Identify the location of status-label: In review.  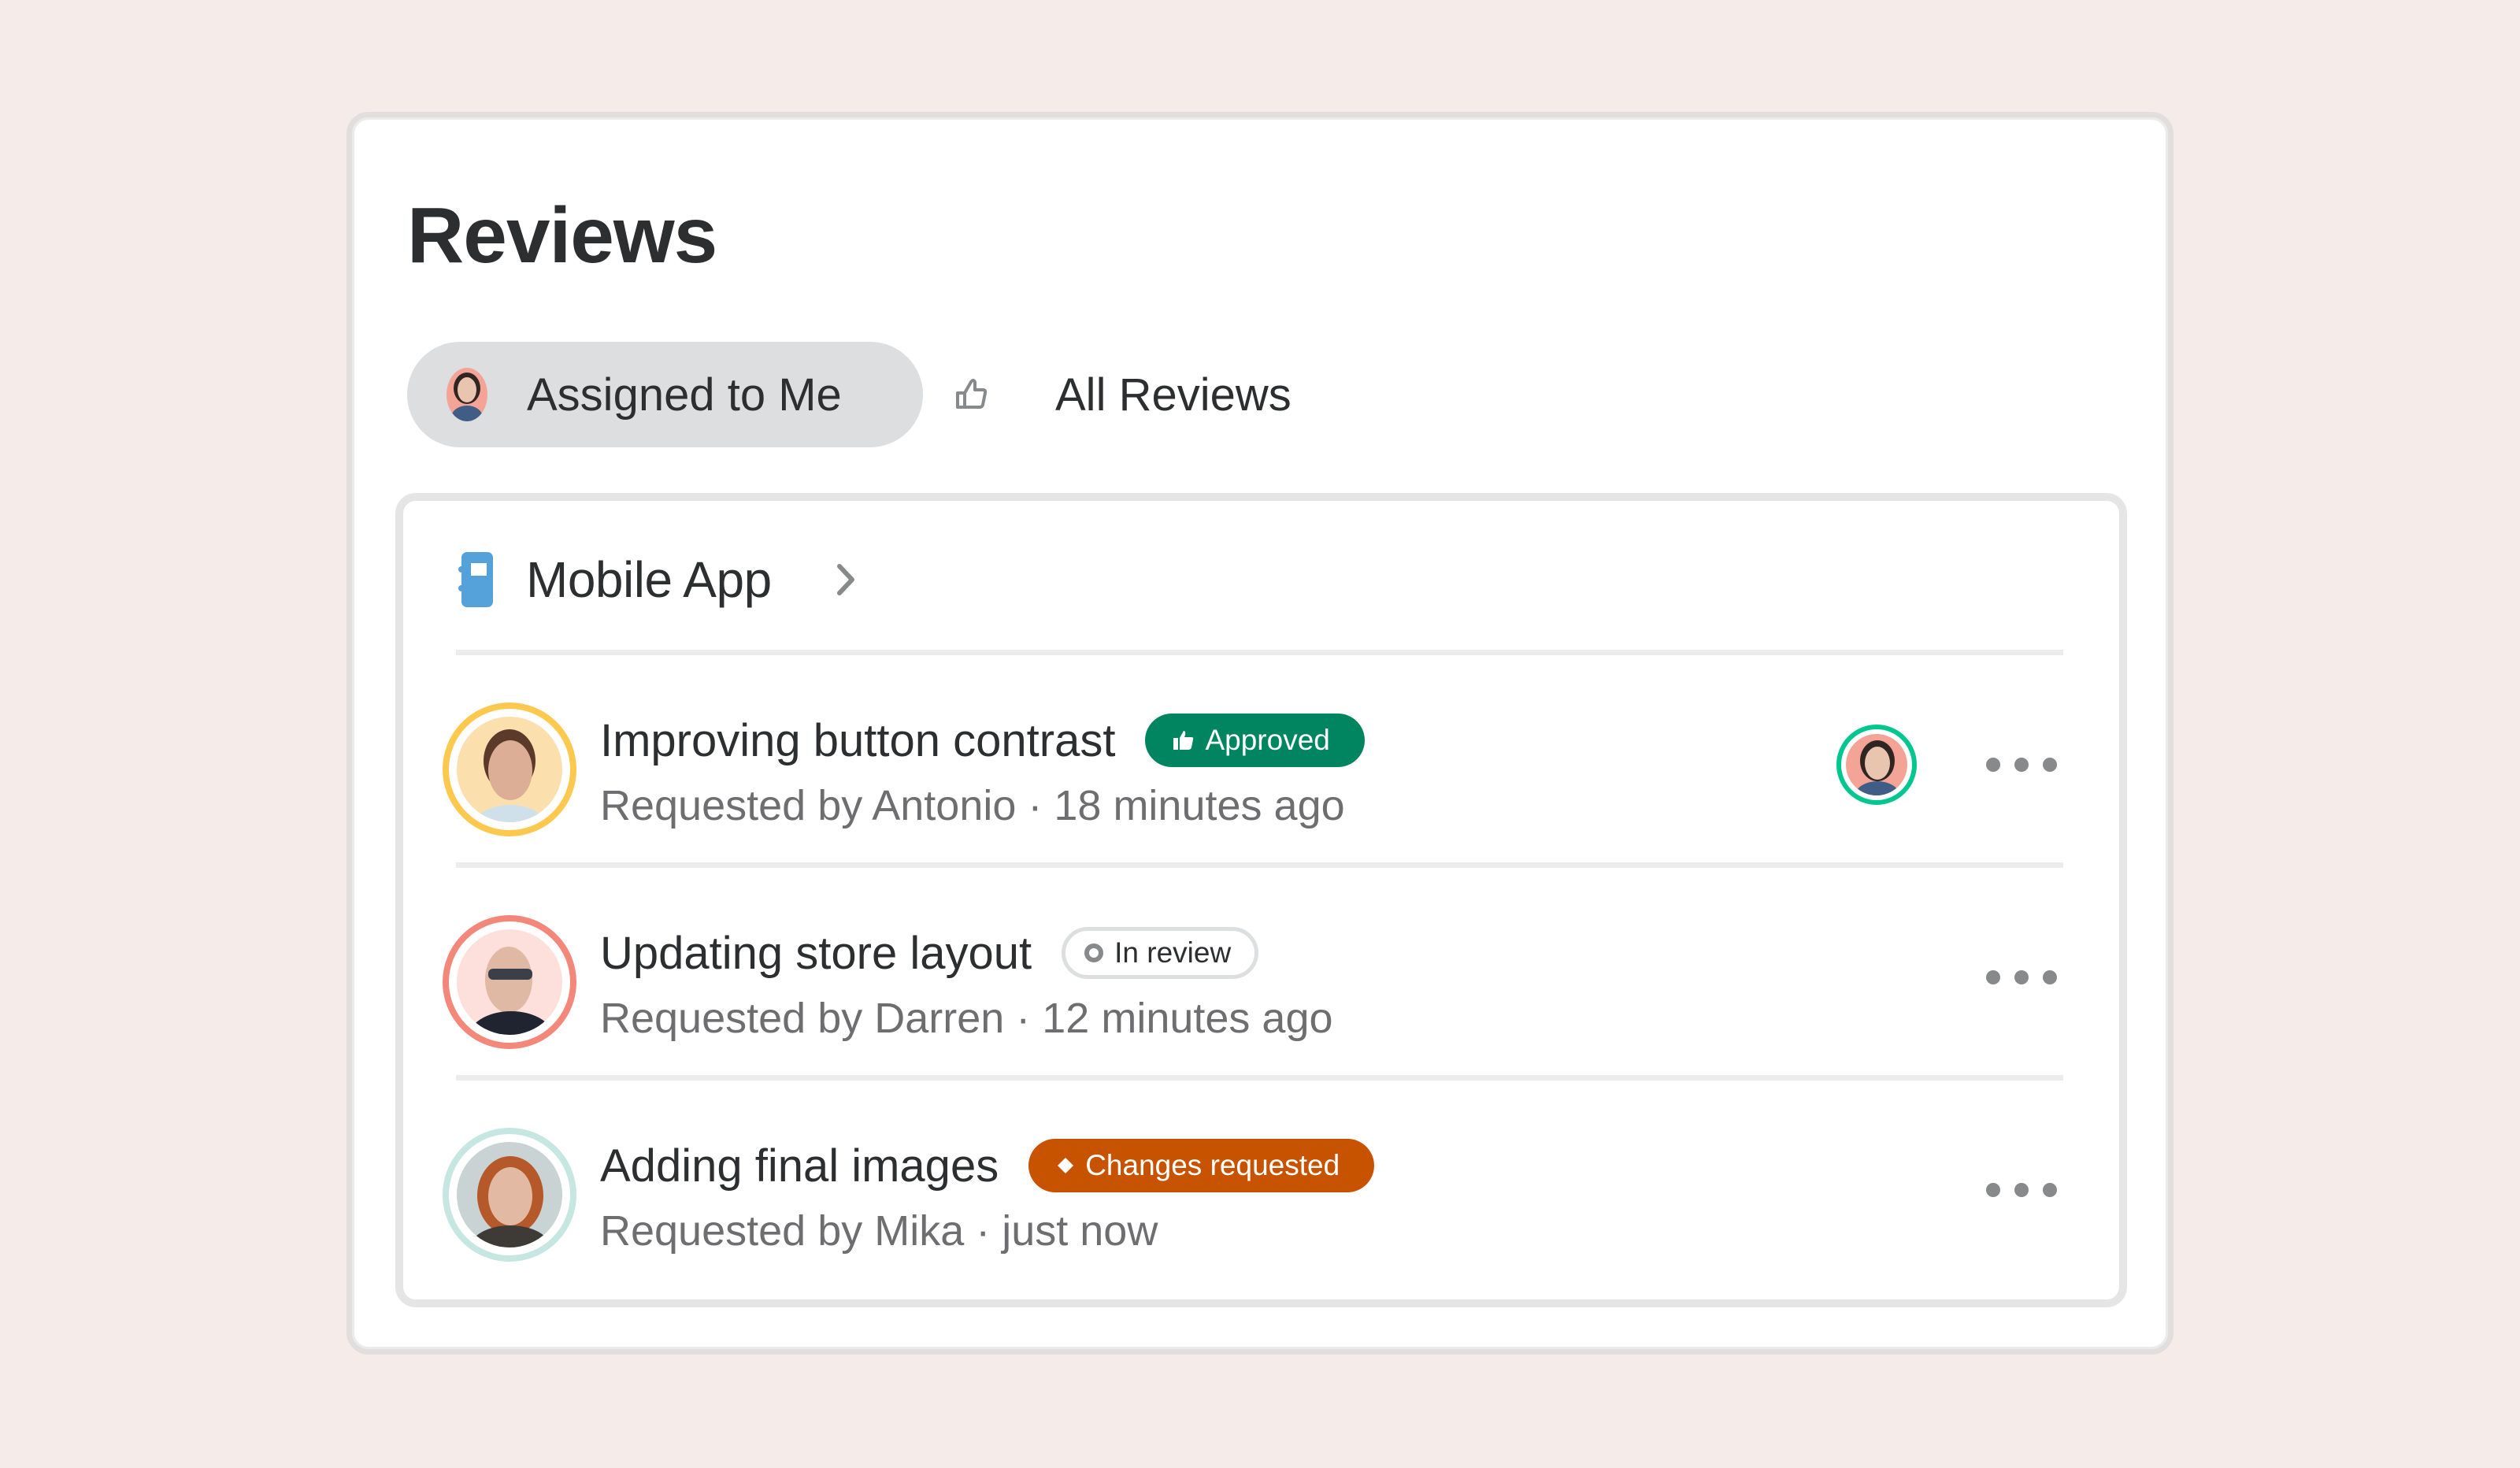
(1173, 953).